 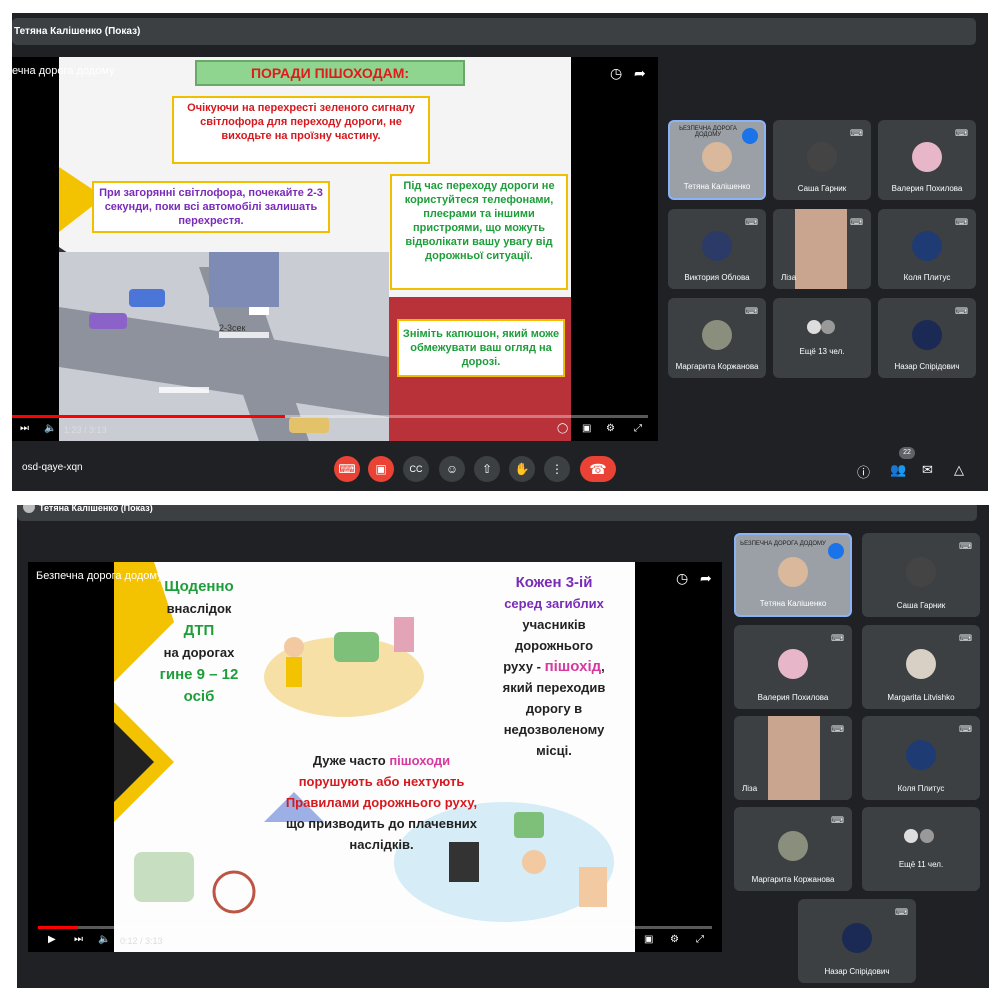 What do you see at coordinates (96, 509) in the screenshot?
I see `presenter-label: Тетяна Калішенко (Показ)` at bounding box center [96, 509].